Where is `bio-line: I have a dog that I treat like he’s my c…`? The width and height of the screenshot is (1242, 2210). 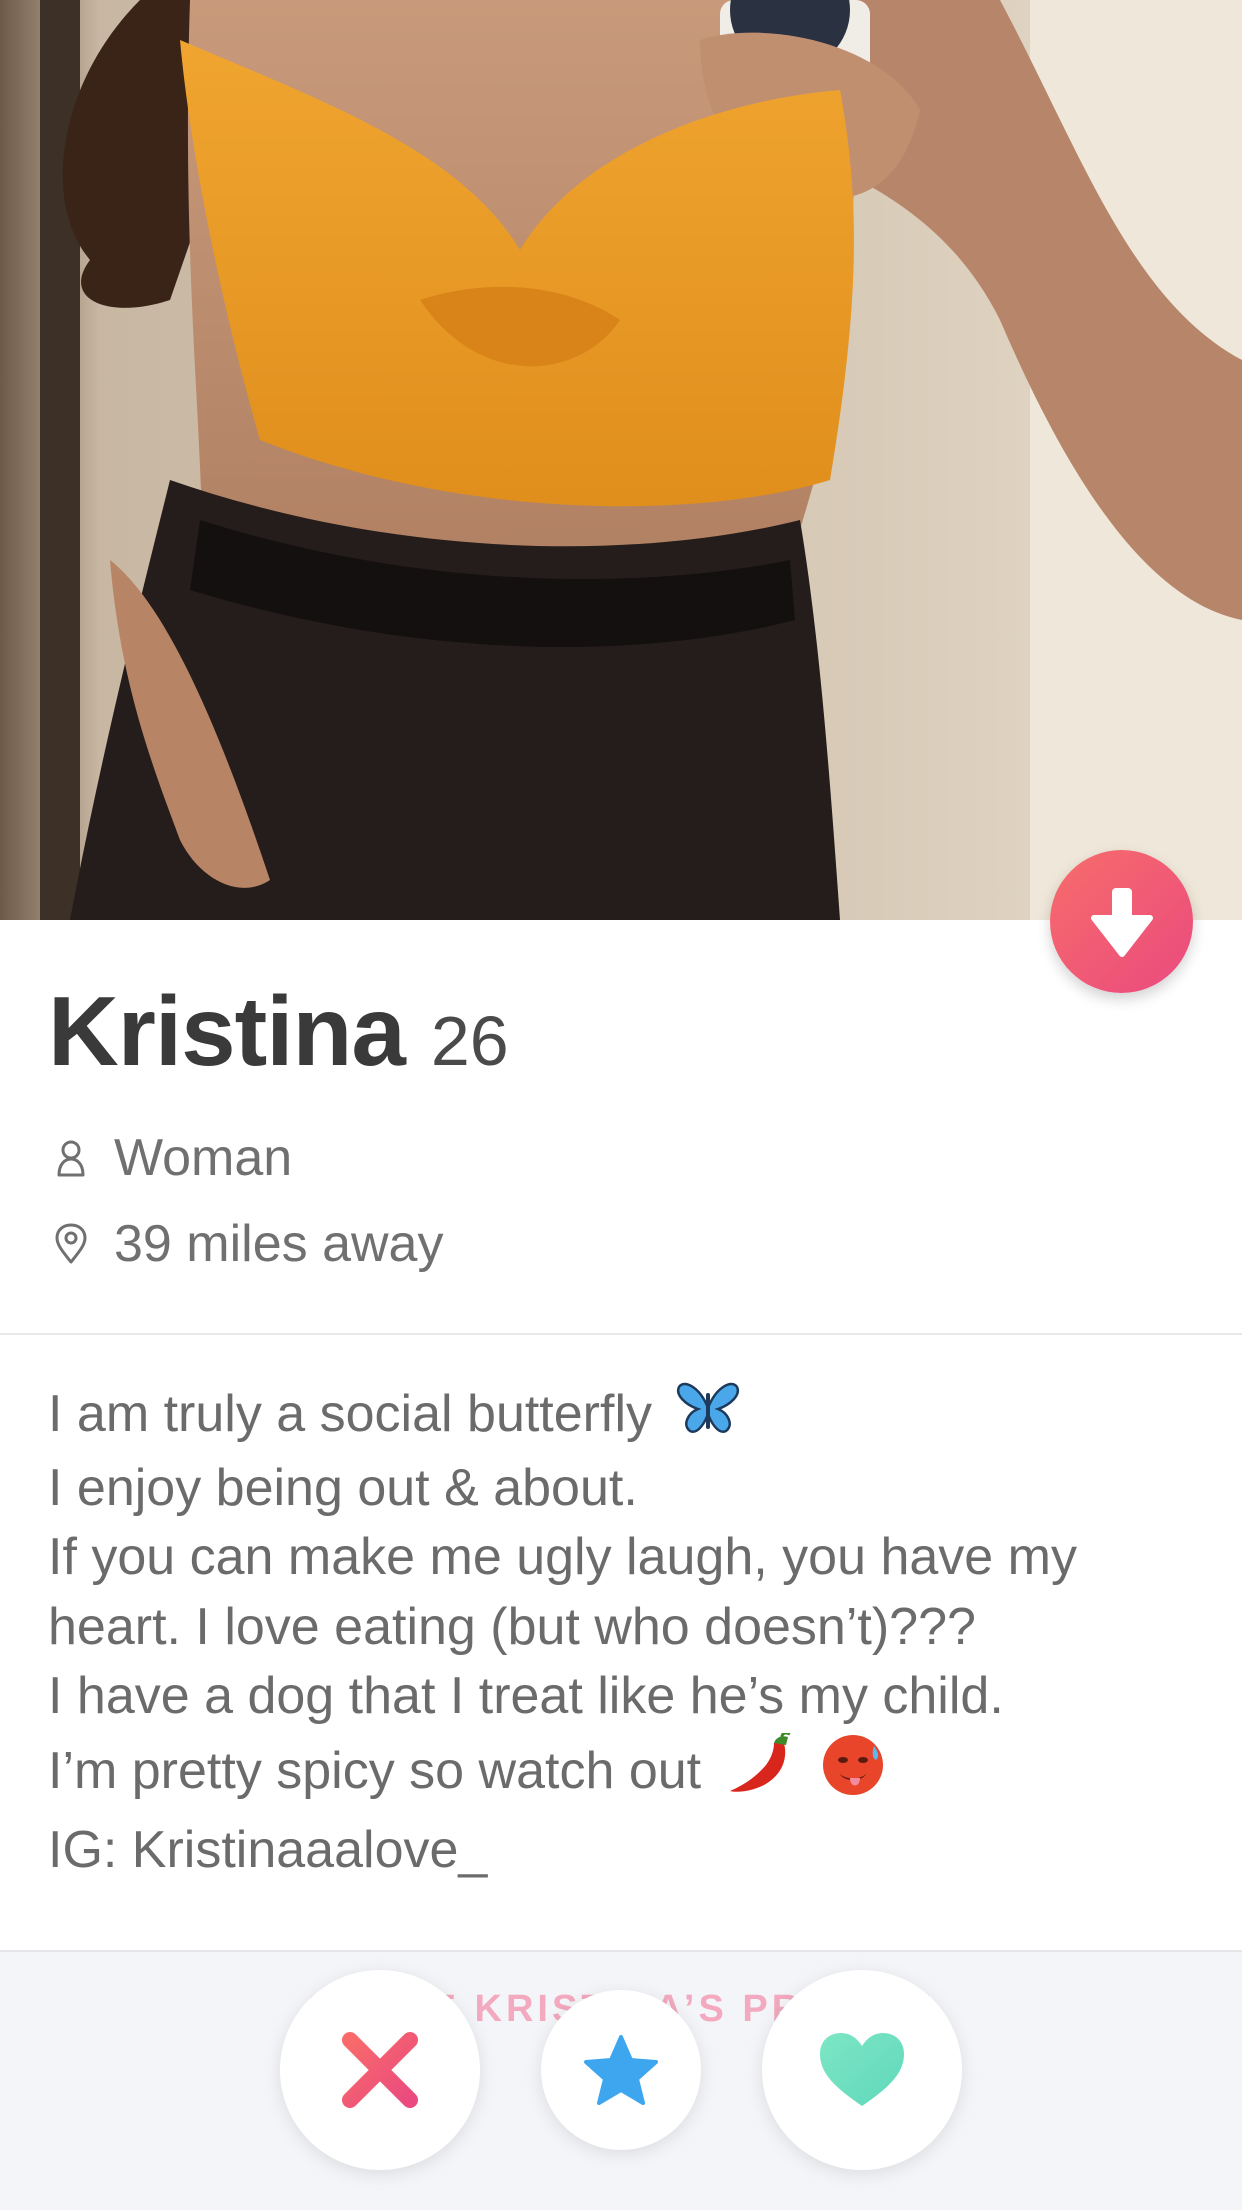
bio-line: I have a dog that I treat like he’s my c… is located at coordinates (526, 1696).